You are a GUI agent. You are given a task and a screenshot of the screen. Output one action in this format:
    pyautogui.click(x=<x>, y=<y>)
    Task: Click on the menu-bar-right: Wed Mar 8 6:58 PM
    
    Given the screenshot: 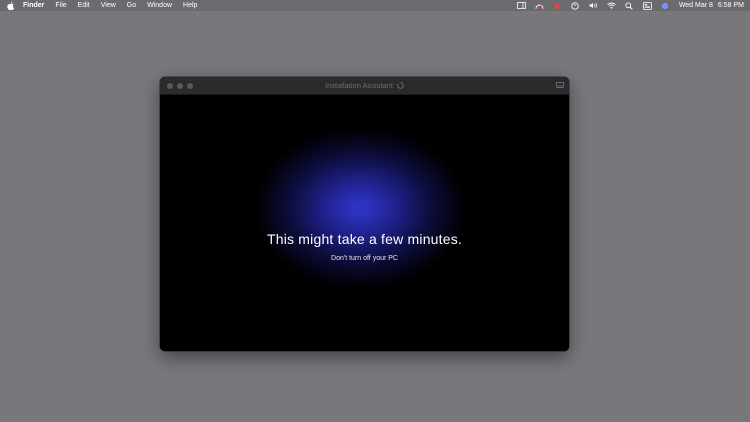 What is the action you would take?
    pyautogui.click(x=630, y=5)
    